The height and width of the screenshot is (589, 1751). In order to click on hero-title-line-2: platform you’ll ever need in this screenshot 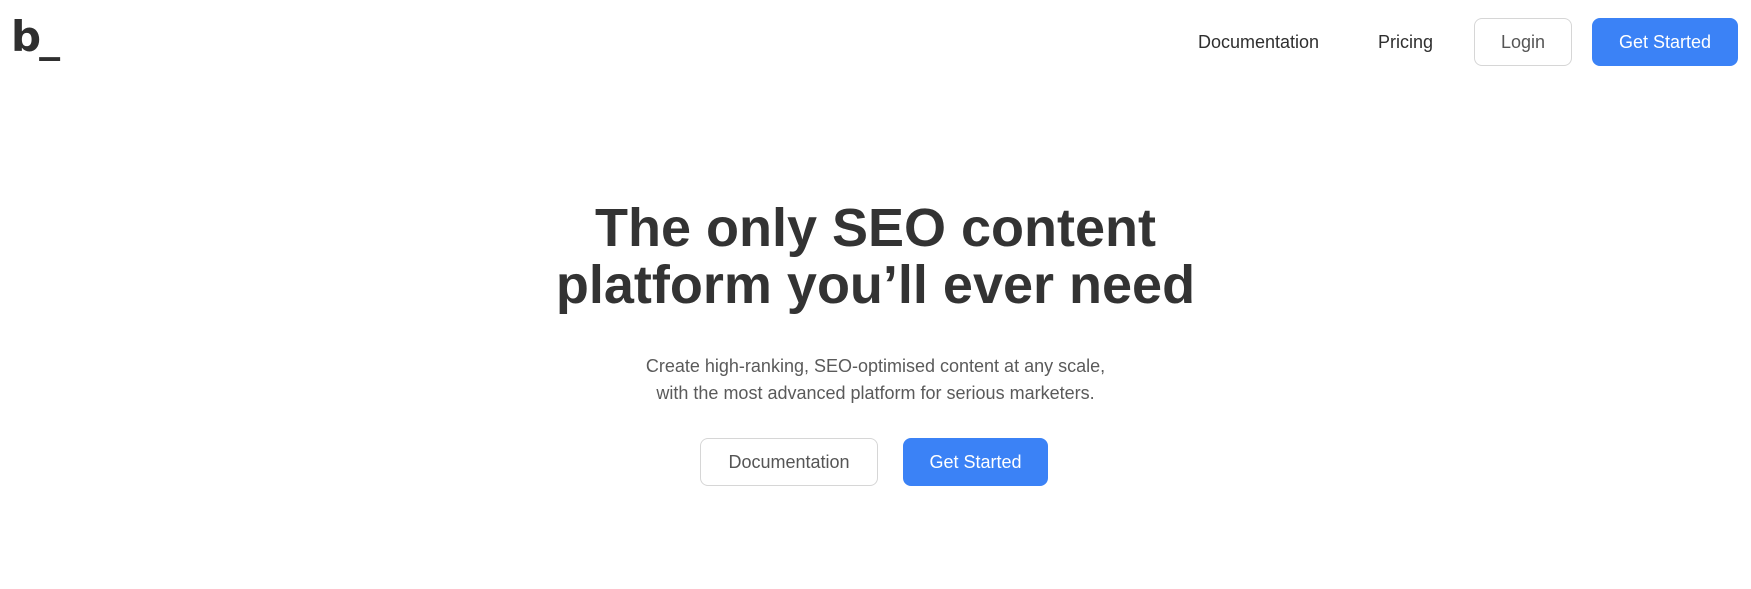, I will do `click(875, 285)`.